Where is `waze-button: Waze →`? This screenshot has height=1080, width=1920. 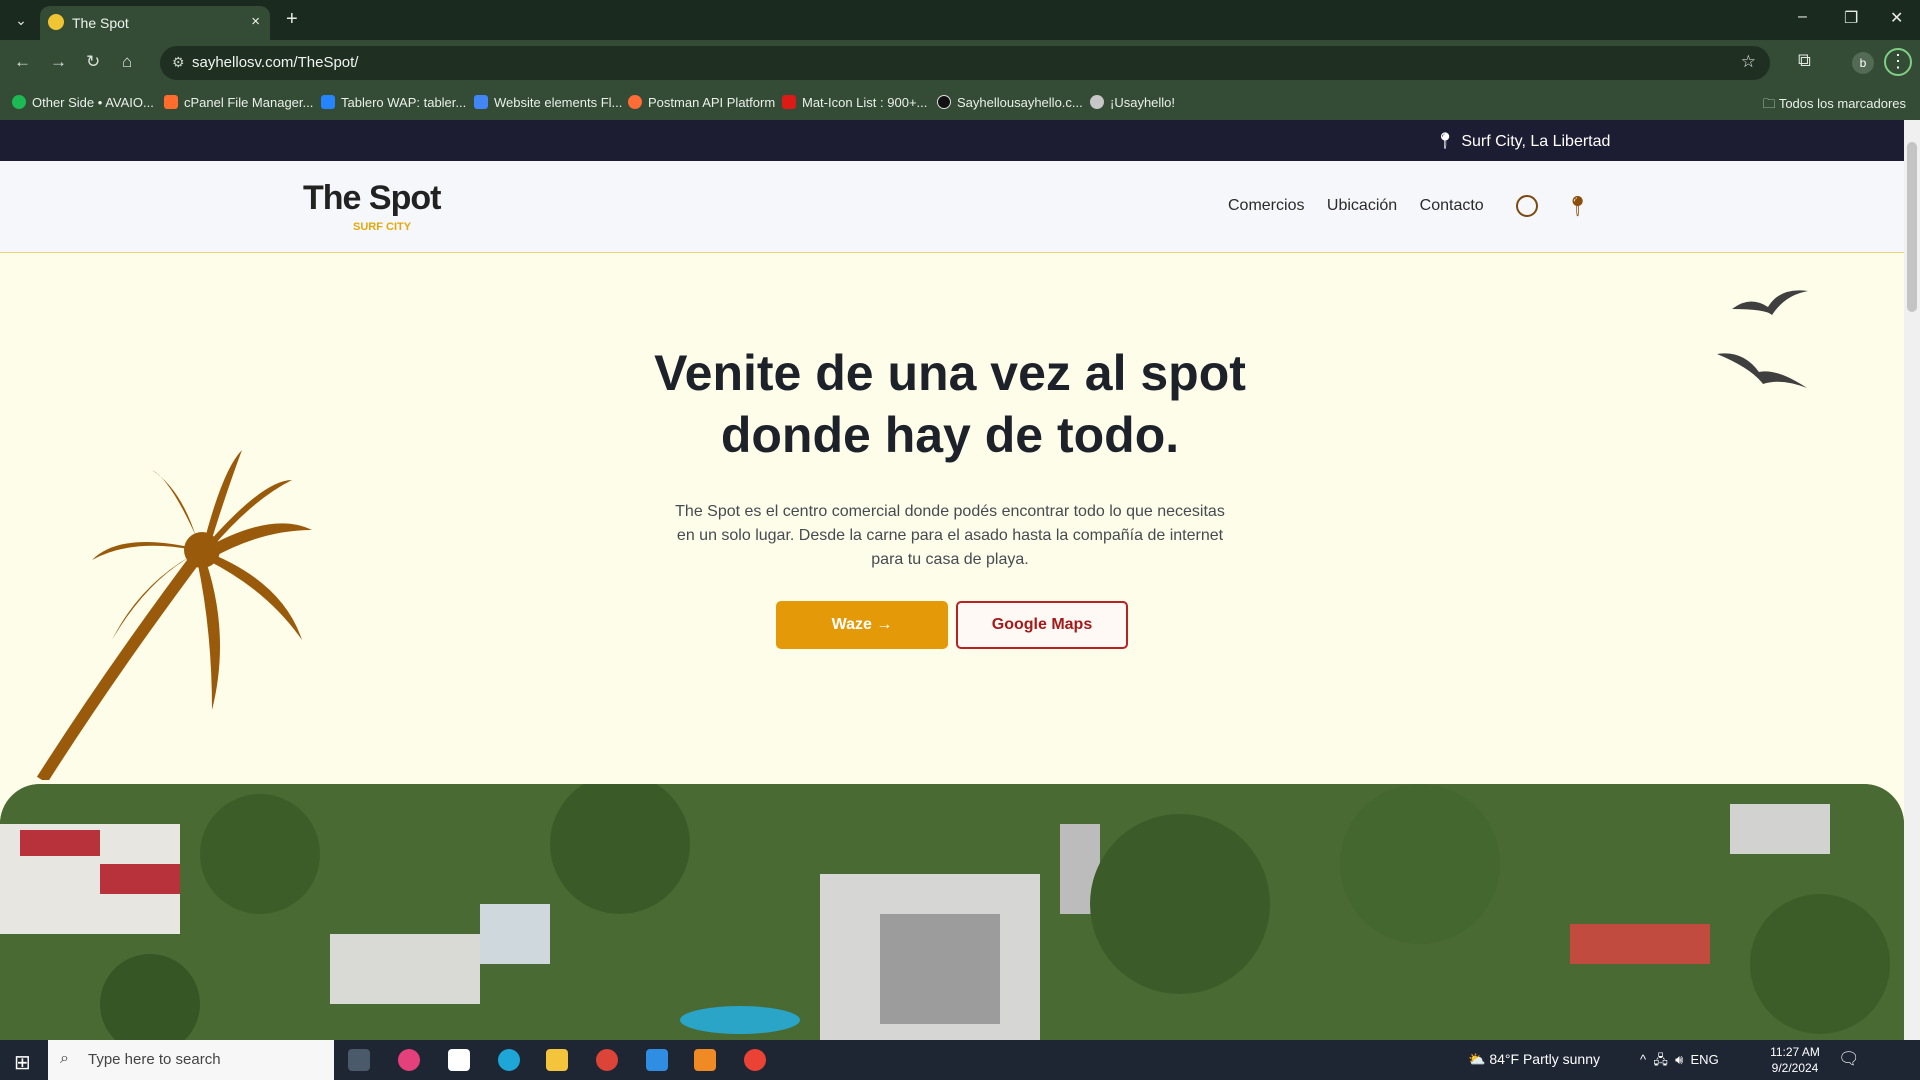
waze-button: Waze → is located at coordinates (862, 625).